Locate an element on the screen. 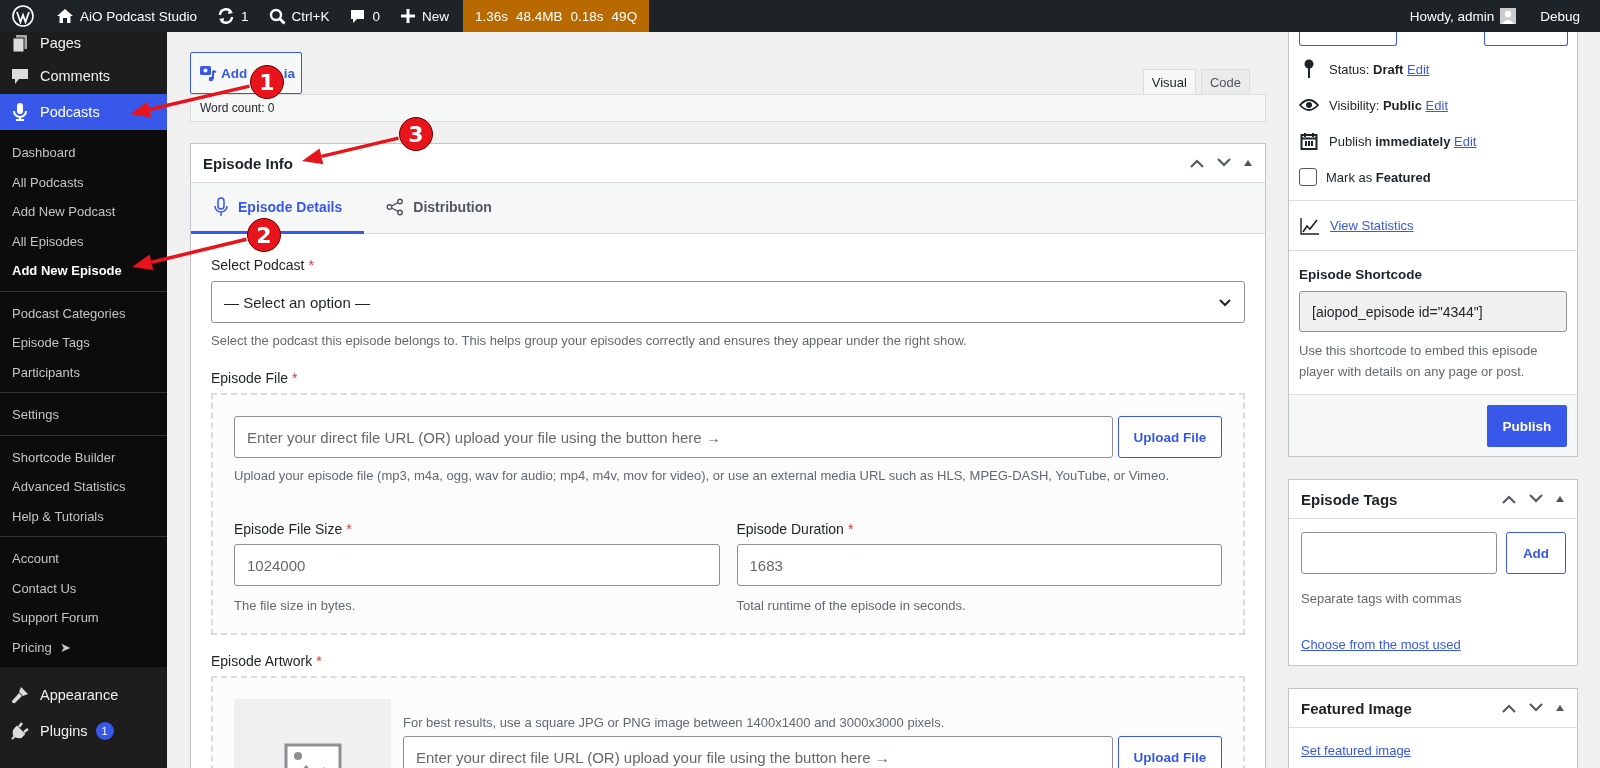 Image resolution: width=1600 pixels, height=768 pixels. help-text: The file size in bytes. is located at coordinates (295, 606).